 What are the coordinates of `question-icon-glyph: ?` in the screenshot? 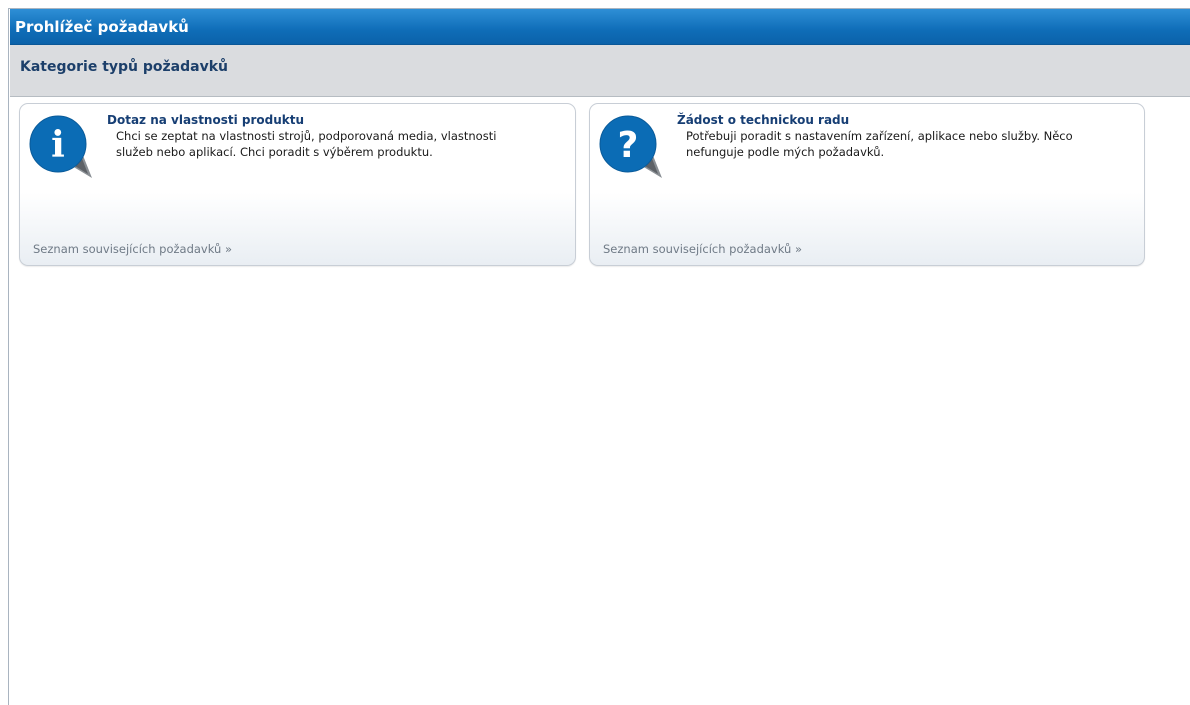 It's located at (628, 145).